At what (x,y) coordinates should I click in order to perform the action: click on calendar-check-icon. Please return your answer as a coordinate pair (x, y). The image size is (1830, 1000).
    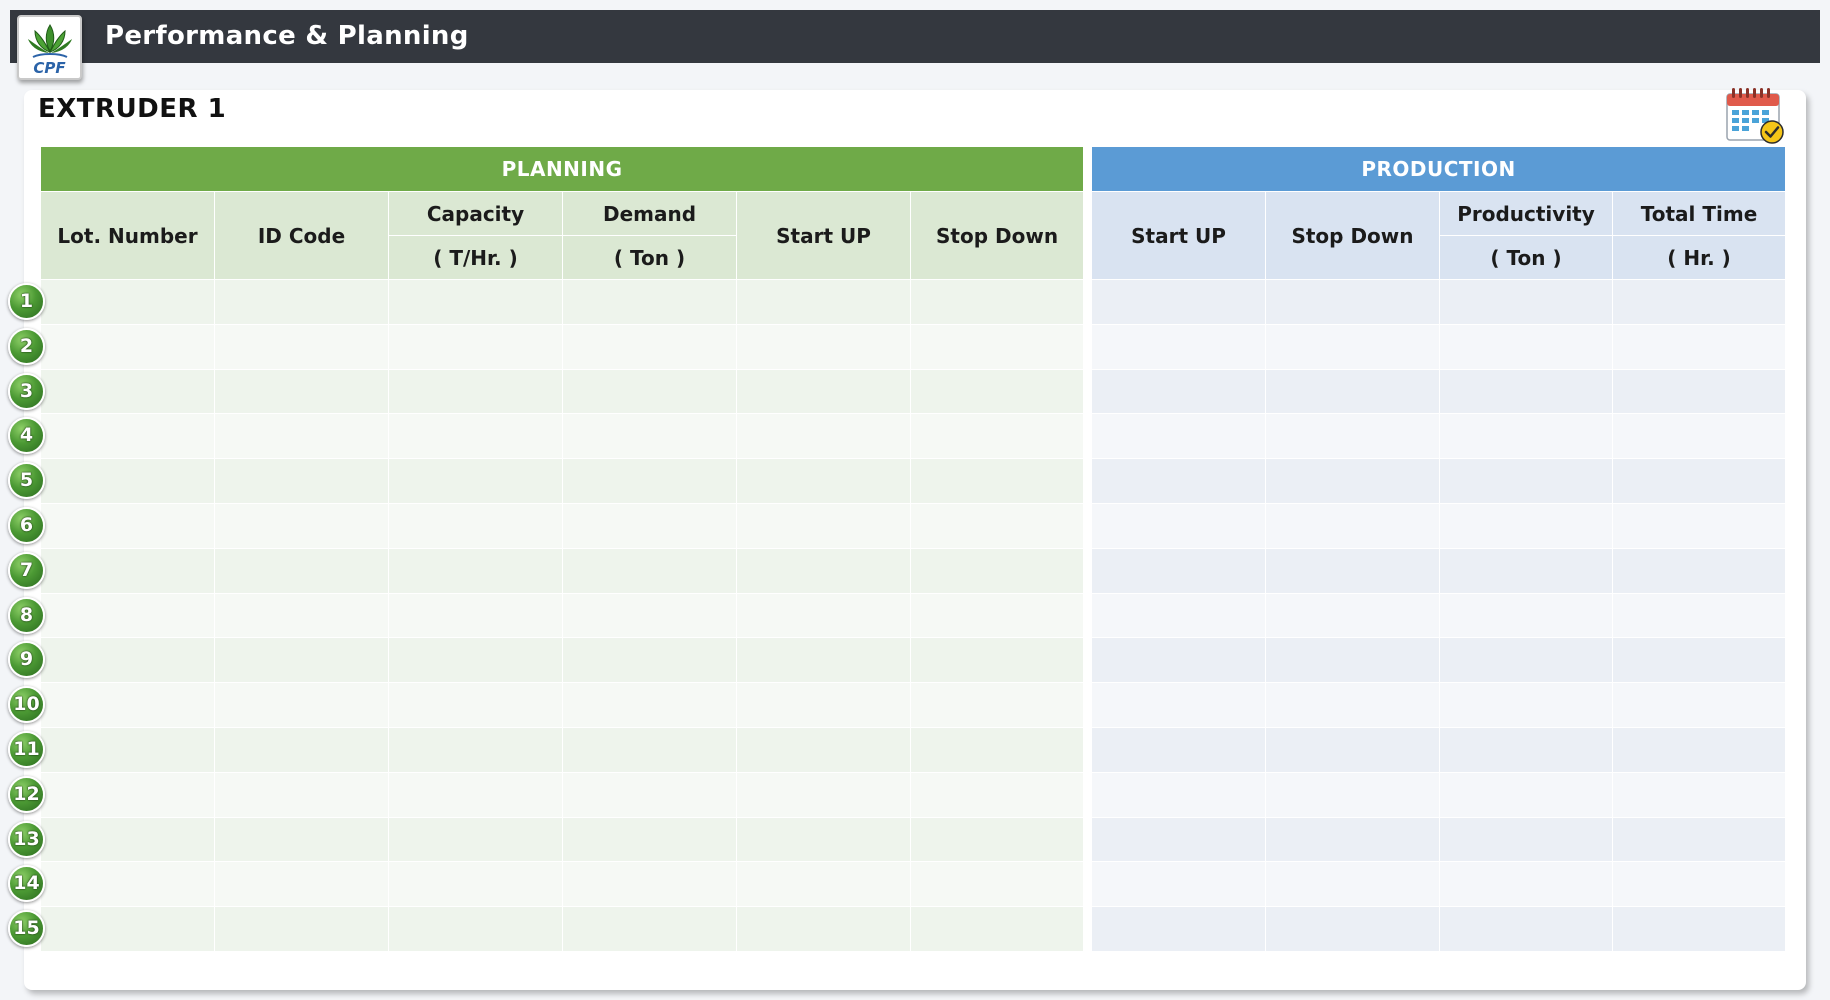
    Looking at the image, I should click on (1755, 115).